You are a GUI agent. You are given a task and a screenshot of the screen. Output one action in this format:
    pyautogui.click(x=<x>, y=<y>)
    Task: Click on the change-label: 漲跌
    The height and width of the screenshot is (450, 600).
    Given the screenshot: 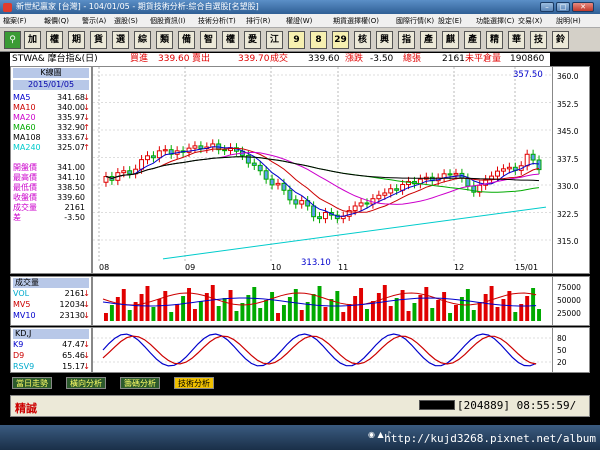 What is the action you would take?
    pyautogui.click(x=354, y=59)
    